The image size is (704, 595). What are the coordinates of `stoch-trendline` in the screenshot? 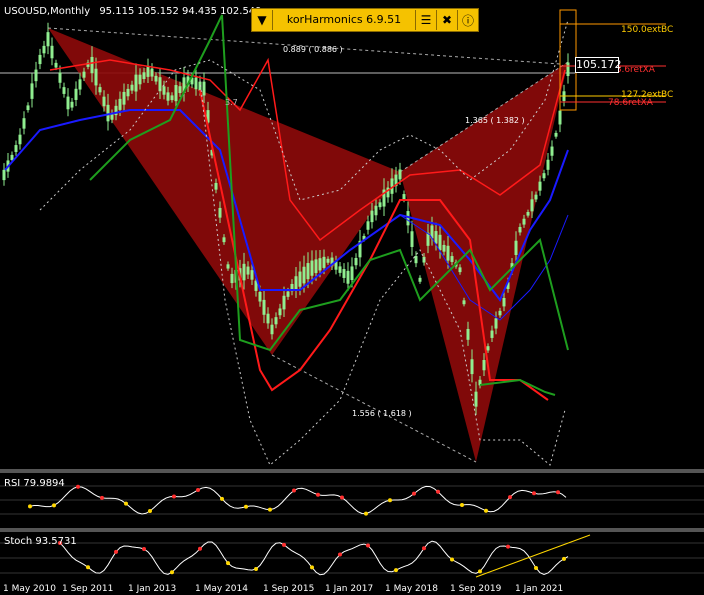 It's located at (533, 556).